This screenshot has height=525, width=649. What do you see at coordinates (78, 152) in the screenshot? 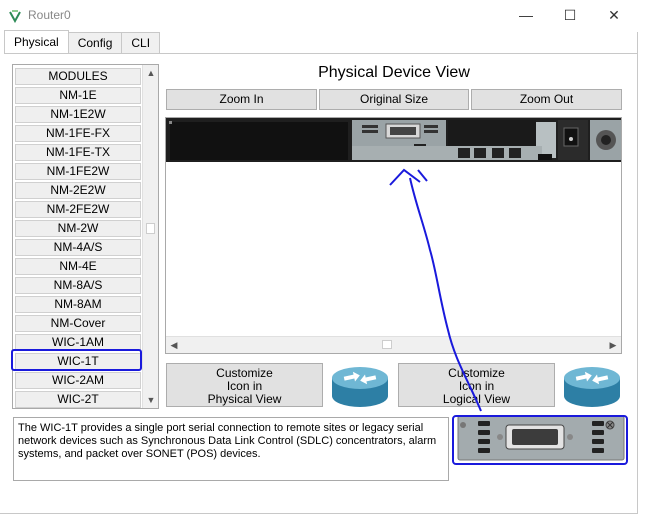
I see `module-item: NM-1FE-TX` at bounding box center [78, 152].